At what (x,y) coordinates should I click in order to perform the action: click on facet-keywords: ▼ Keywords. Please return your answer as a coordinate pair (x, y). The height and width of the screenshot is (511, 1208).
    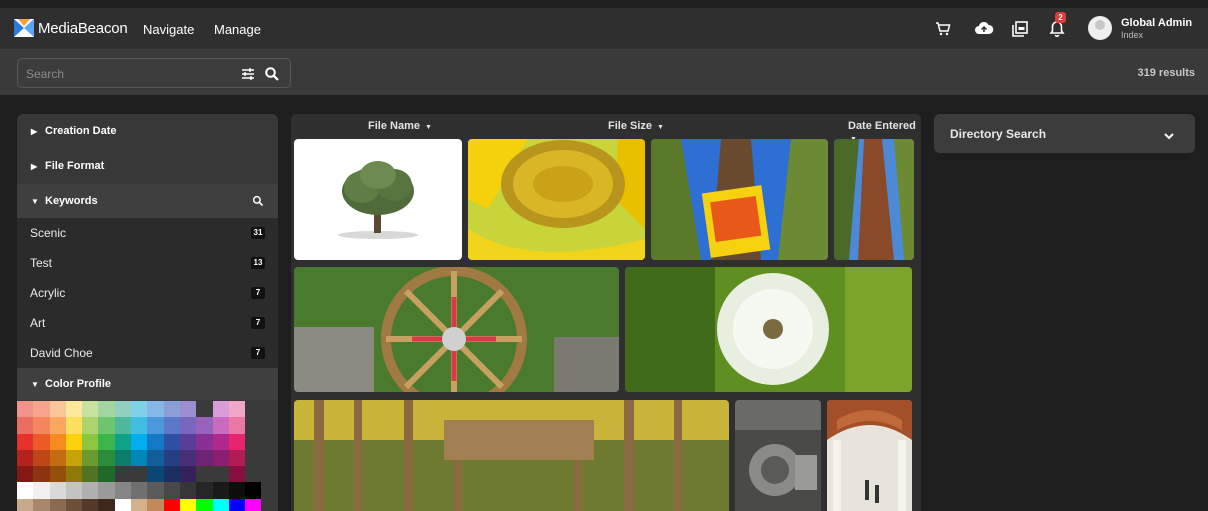
    Looking at the image, I should click on (147, 201).